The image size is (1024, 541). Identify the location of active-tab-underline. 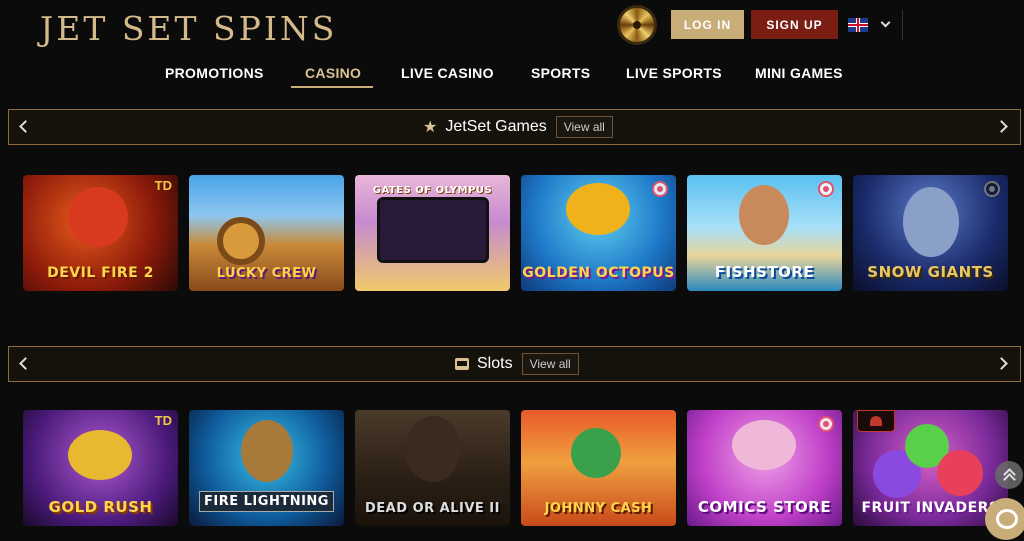
(332, 87).